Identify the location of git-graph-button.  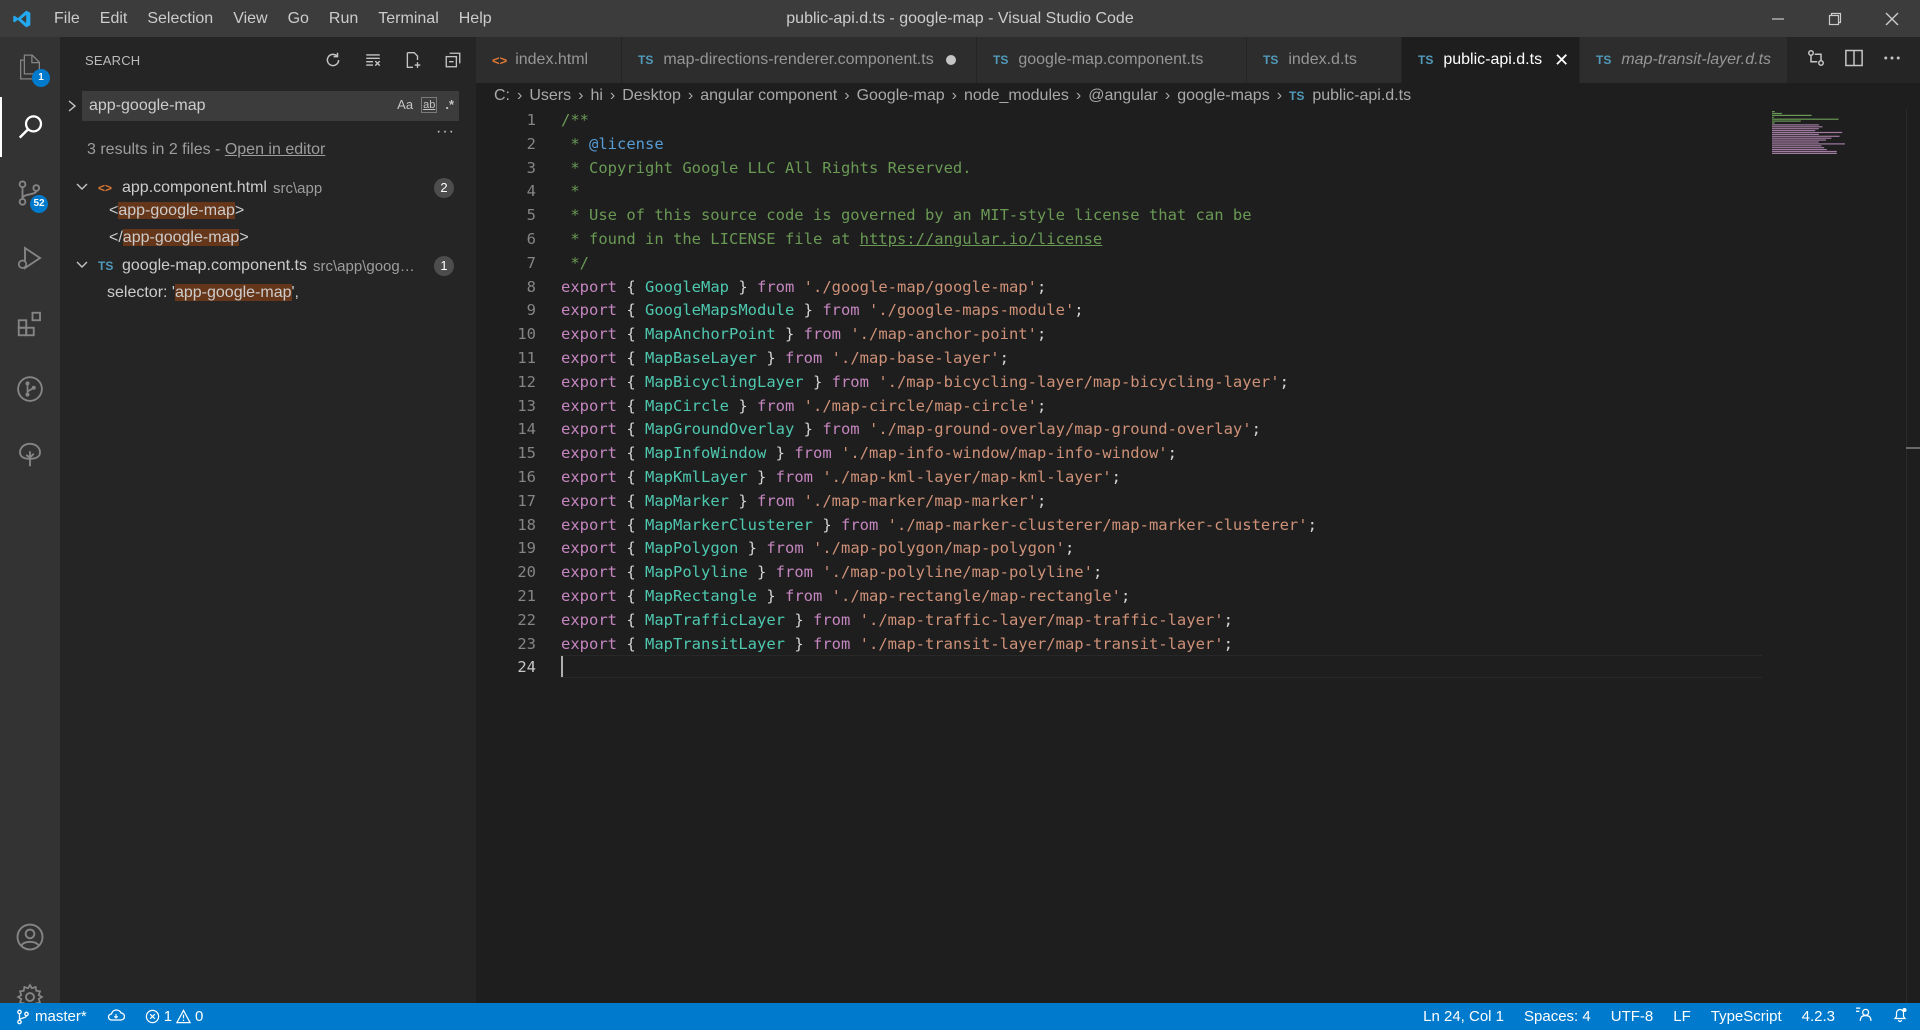
(30, 389).